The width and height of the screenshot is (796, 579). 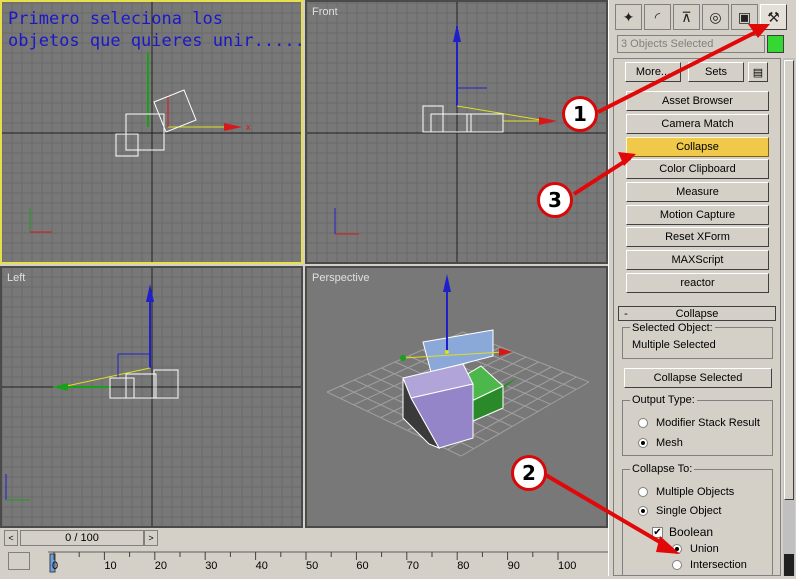 What do you see at coordinates (697, 192) in the screenshot?
I see `measure-button: Measure` at bounding box center [697, 192].